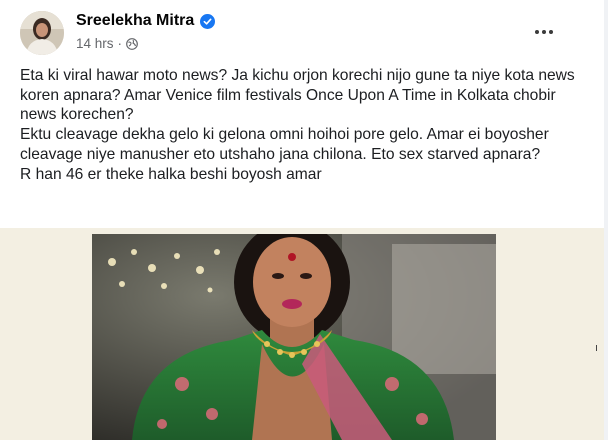 Image resolution: width=608 pixels, height=440 pixels. I want to click on scroll-marker, so click(596, 348).